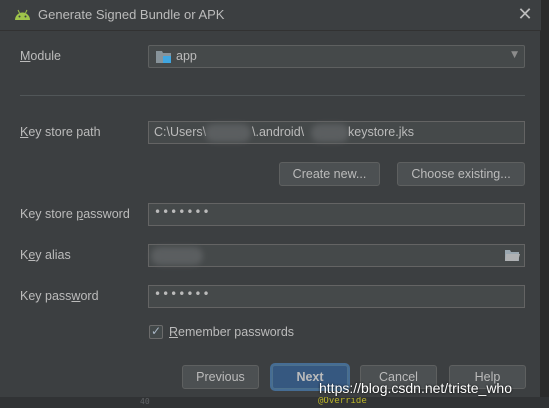 The image size is (549, 408). Describe the element at coordinates (53, 255) in the screenshot. I see `key-alias-label-rest: y alias` at that location.